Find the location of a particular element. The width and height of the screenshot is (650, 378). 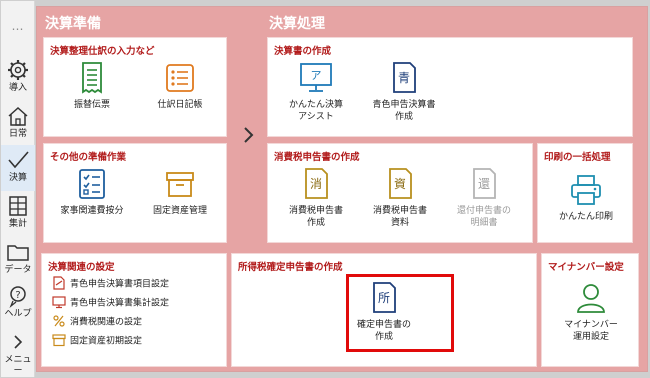

link-aoiro-komoku: 青色申告決算書項目設定 is located at coordinates (110, 284).